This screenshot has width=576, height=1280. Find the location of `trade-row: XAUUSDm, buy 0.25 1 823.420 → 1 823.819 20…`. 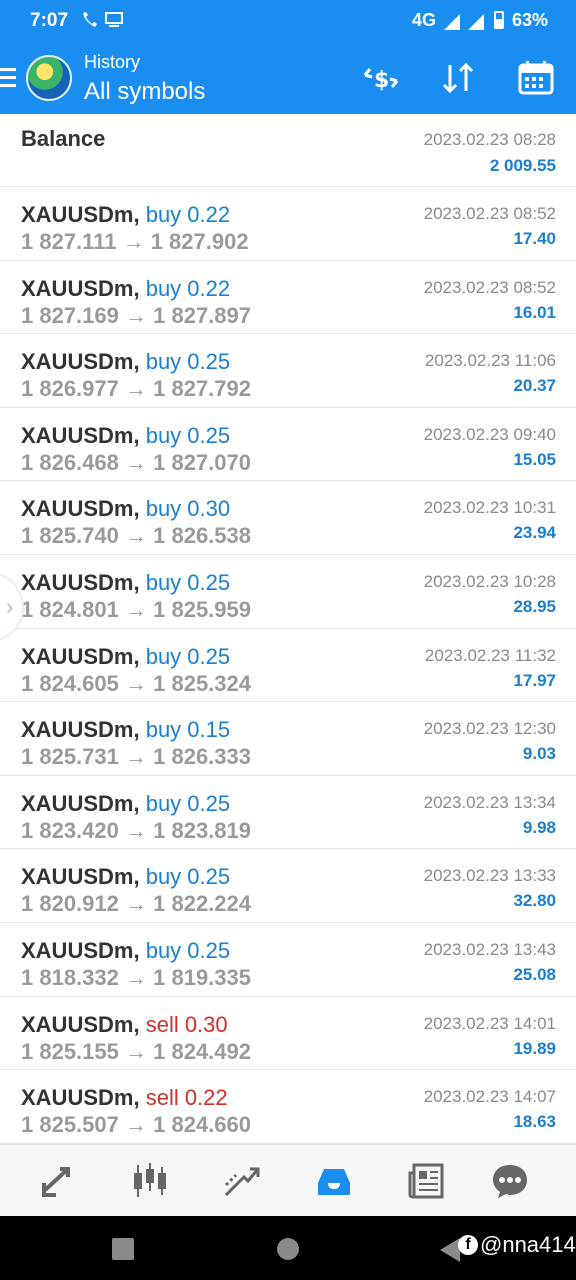

trade-row: XAUUSDm, buy 0.25 1 823.420 → 1 823.819 20… is located at coordinates (288, 813).